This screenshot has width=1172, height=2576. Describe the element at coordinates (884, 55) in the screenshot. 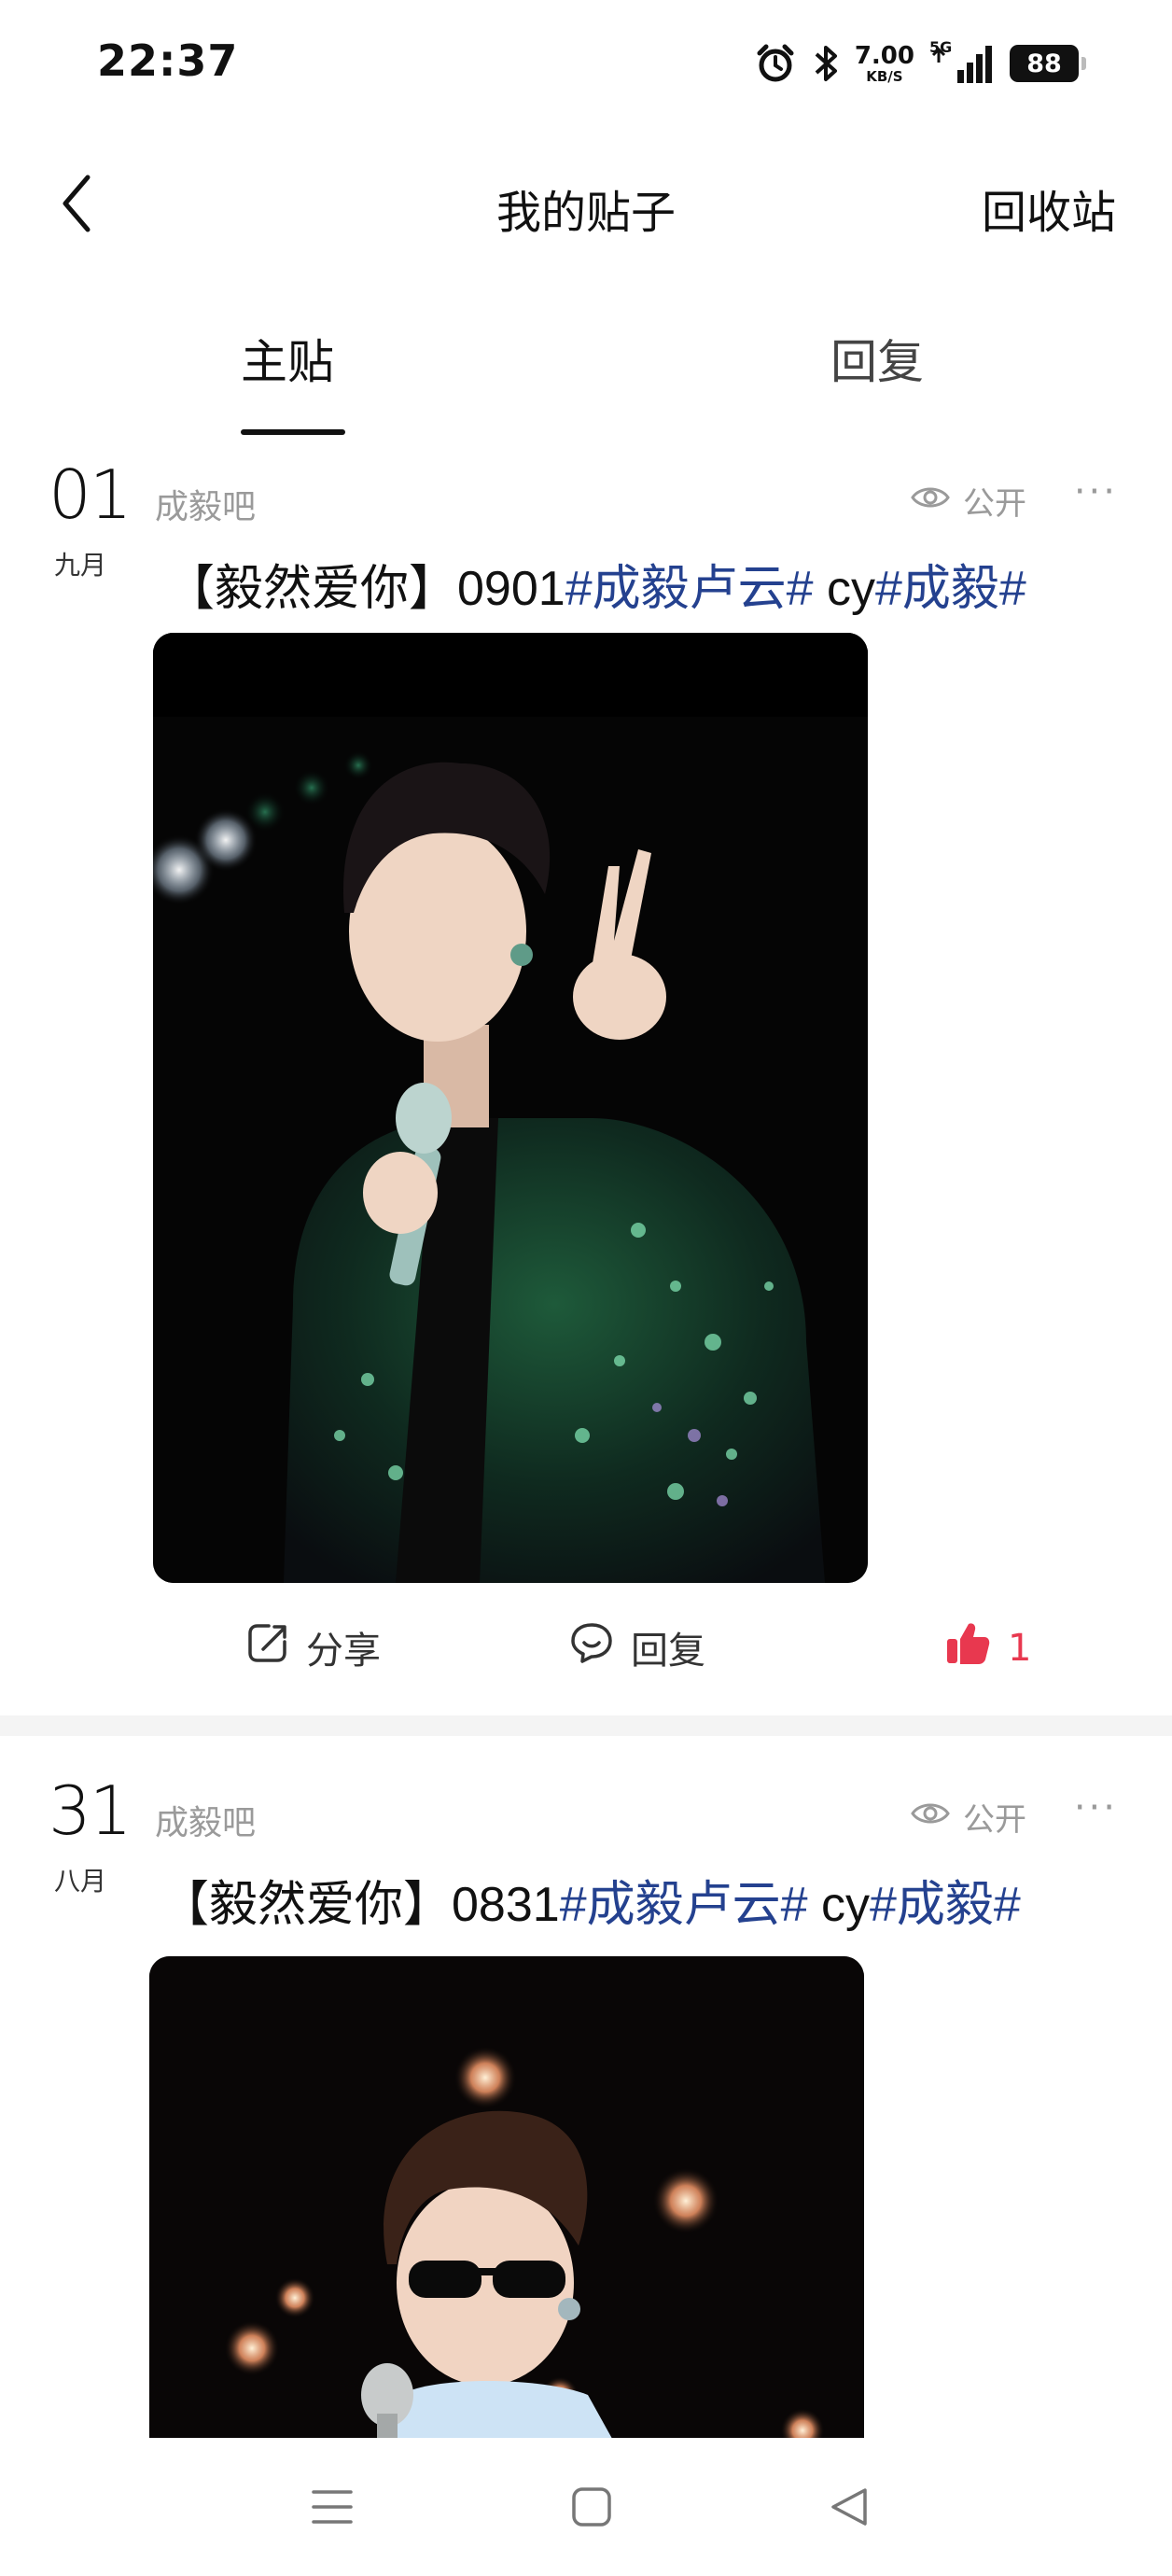

I see `net-speed-value: 7.00` at that location.